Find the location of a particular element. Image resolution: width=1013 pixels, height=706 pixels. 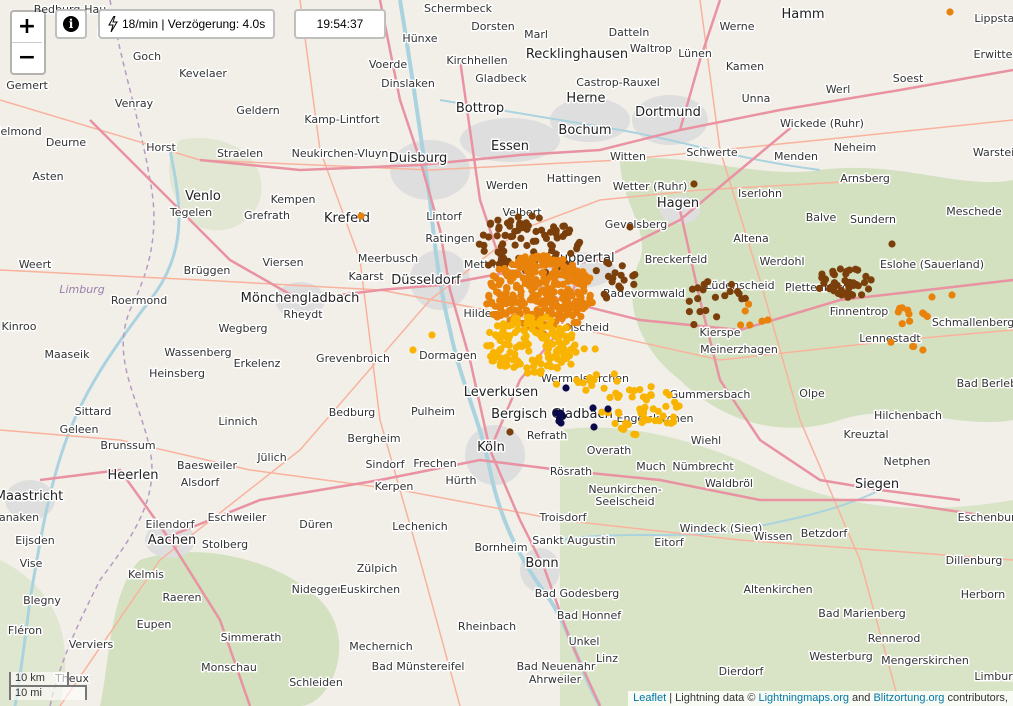

place-label: Düren is located at coordinates (315, 524).